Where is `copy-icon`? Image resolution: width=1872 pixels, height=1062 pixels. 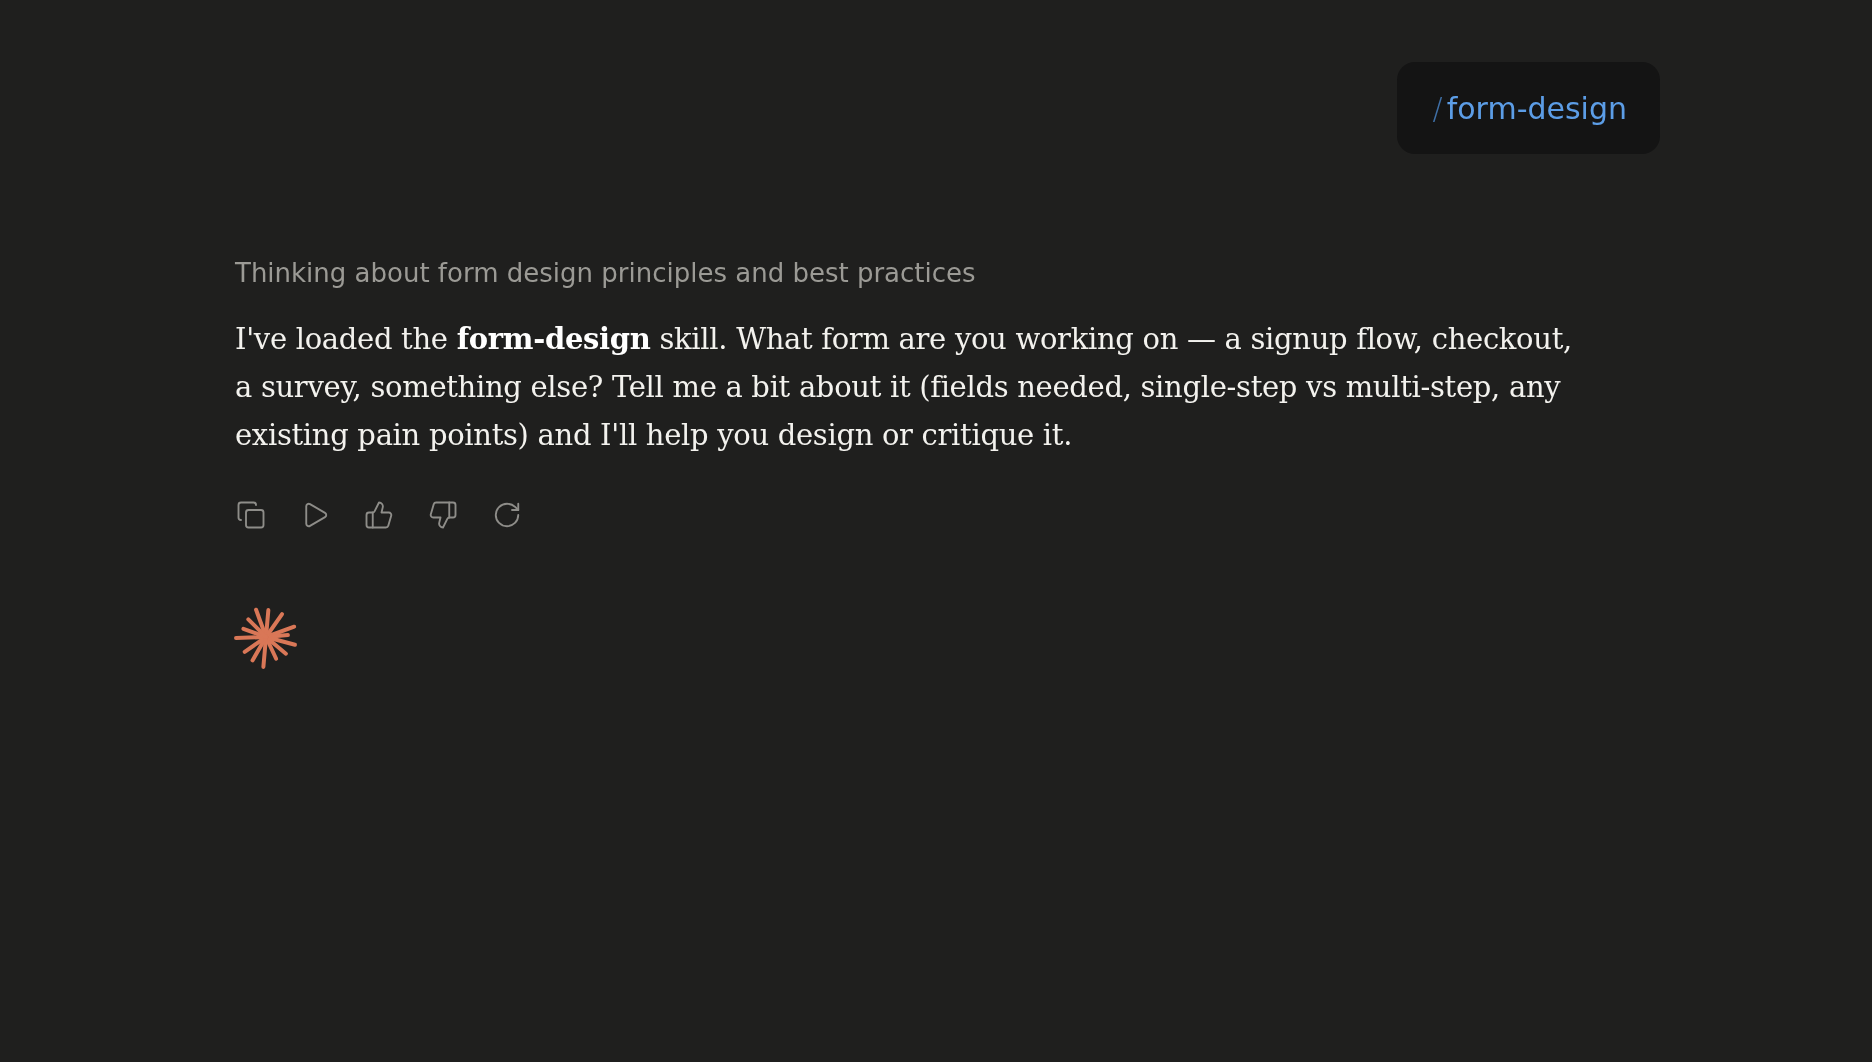 copy-icon is located at coordinates (251, 515).